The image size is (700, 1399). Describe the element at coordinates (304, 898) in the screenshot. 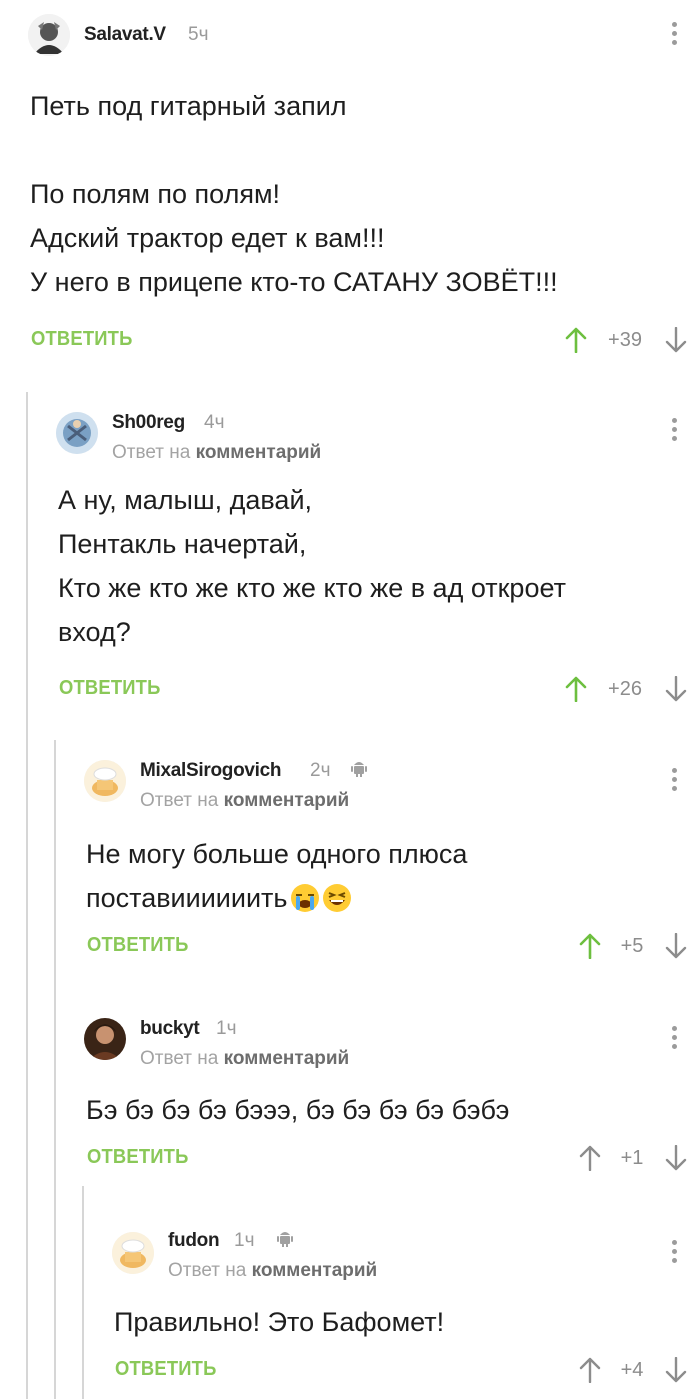

I see `loudly-crying-face-icon` at that location.